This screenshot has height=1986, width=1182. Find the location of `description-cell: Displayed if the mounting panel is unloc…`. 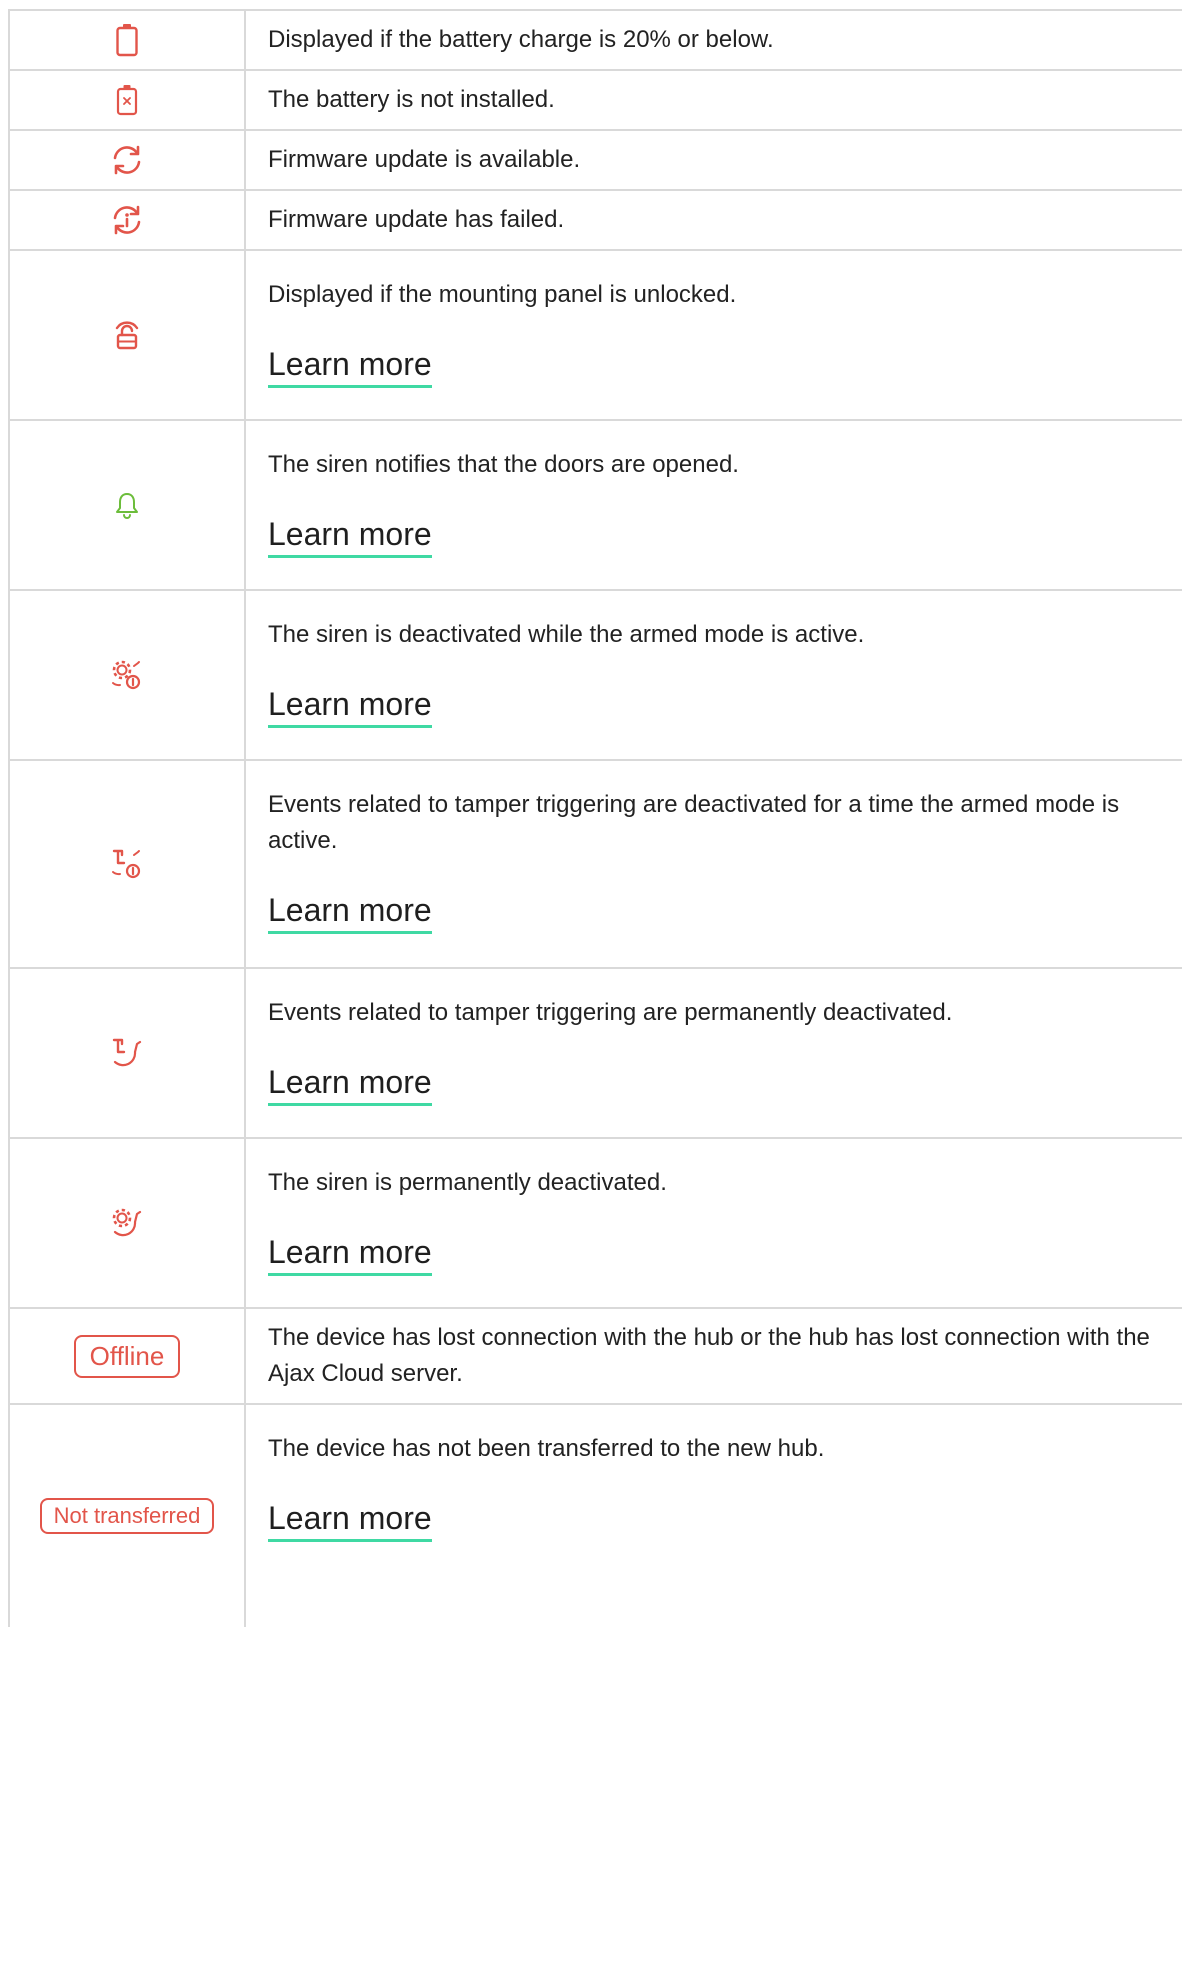

description-cell: Displayed if the mounting panel is unloc… is located at coordinates (714, 335).